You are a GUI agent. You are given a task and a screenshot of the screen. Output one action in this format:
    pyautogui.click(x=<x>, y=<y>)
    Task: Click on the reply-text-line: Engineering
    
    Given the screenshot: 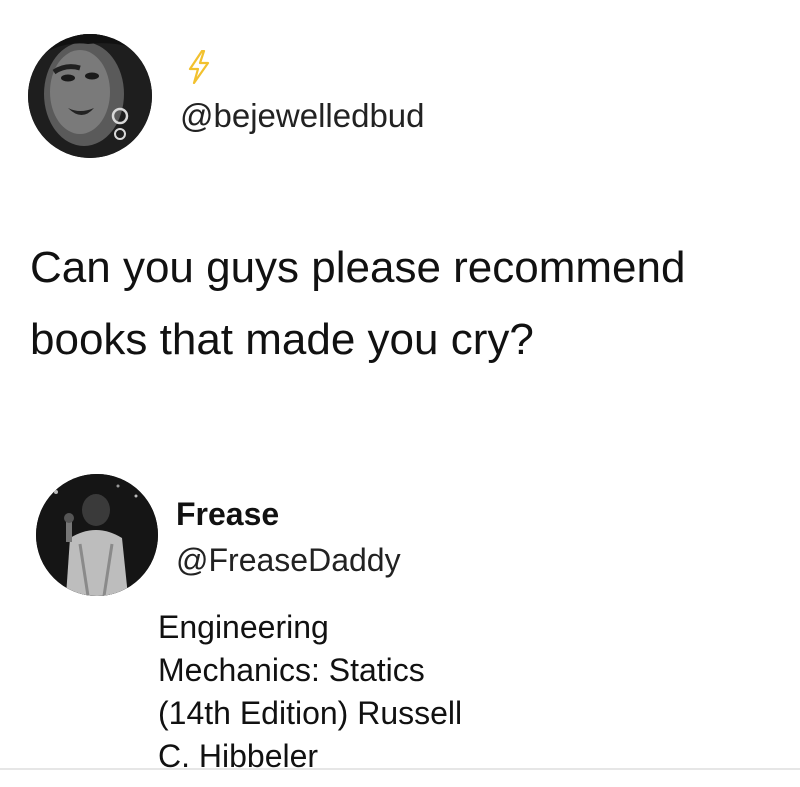 What is the action you would take?
    pyautogui.click(x=243, y=627)
    